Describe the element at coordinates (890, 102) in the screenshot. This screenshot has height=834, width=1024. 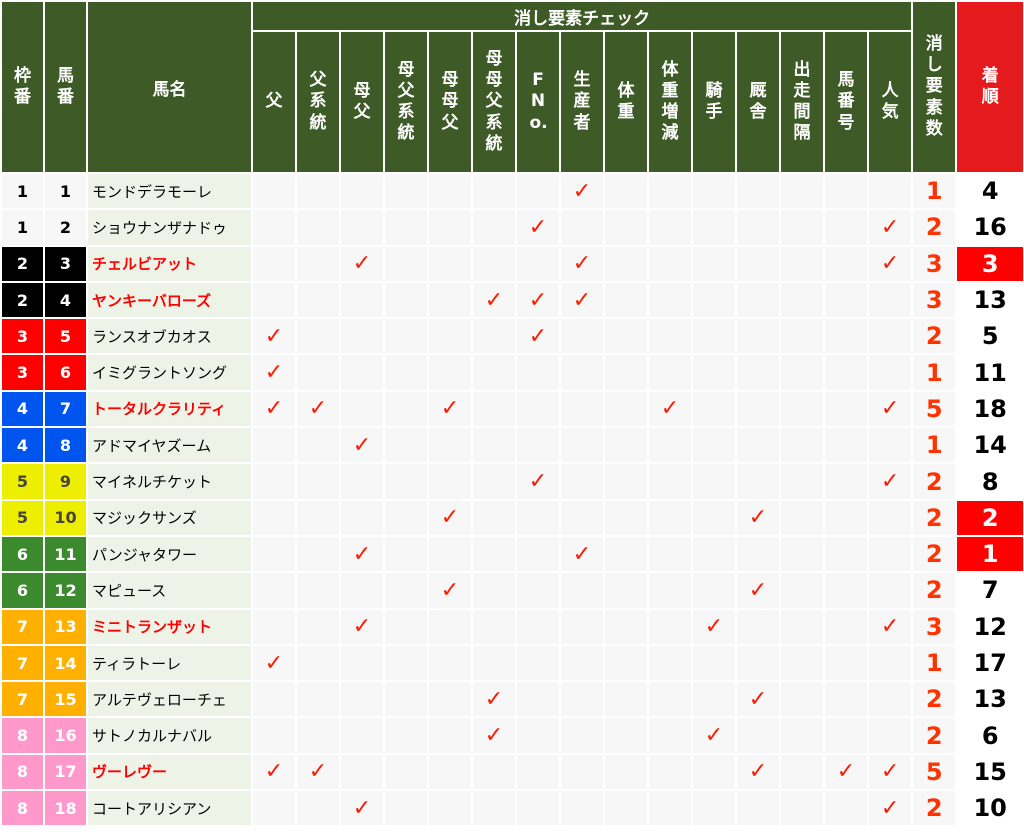
I see `header-col-14: 人気` at that location.